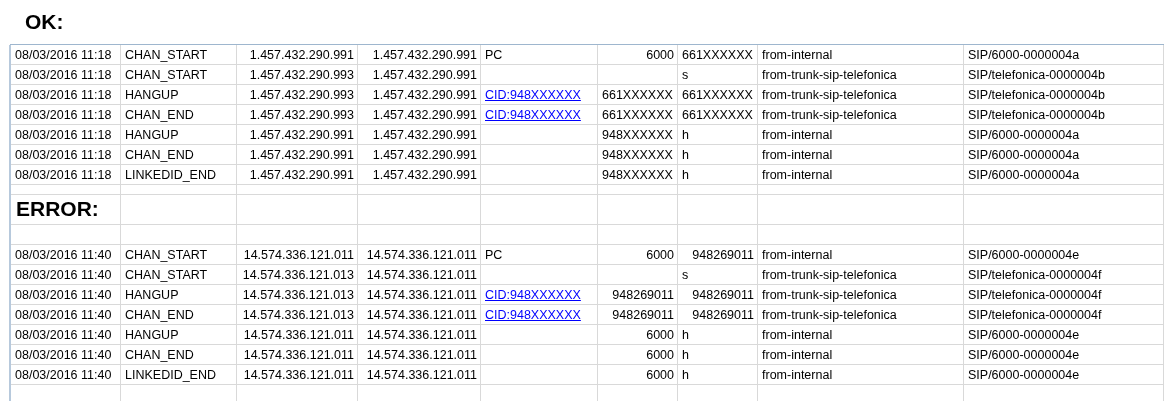 The height and width of the screenshot is (401, 1164). What do you see at coordinates (179, 375) in the screenshot?
I see `table-cell: LINKEDID_END` at bounding box center [179, 375].